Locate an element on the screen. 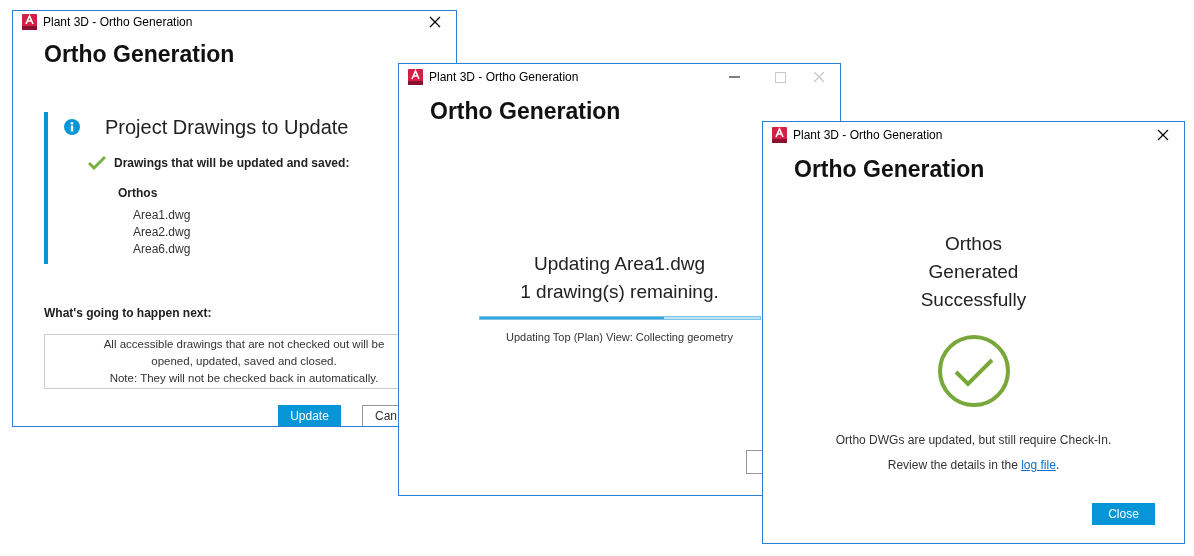 This screenshot has width=1194, height=556. maximize-icon is located at coordinates (780, 77).